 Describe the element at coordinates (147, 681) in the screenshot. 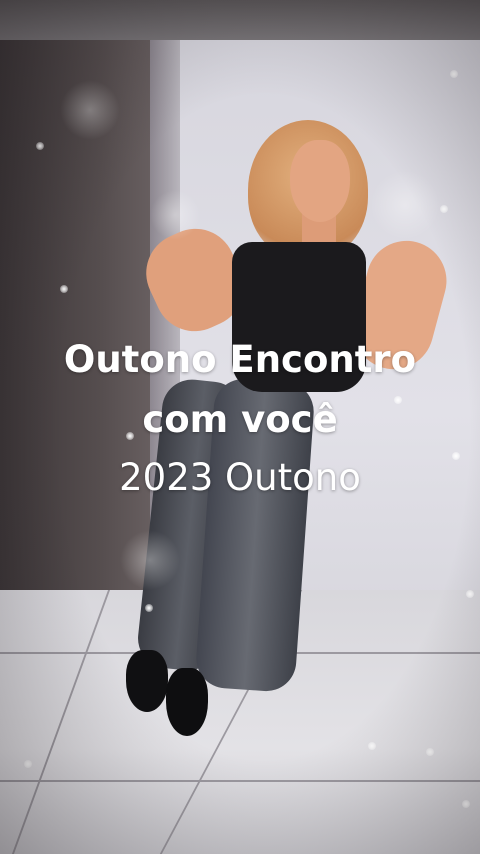

I see `black-heel-left` at that location.